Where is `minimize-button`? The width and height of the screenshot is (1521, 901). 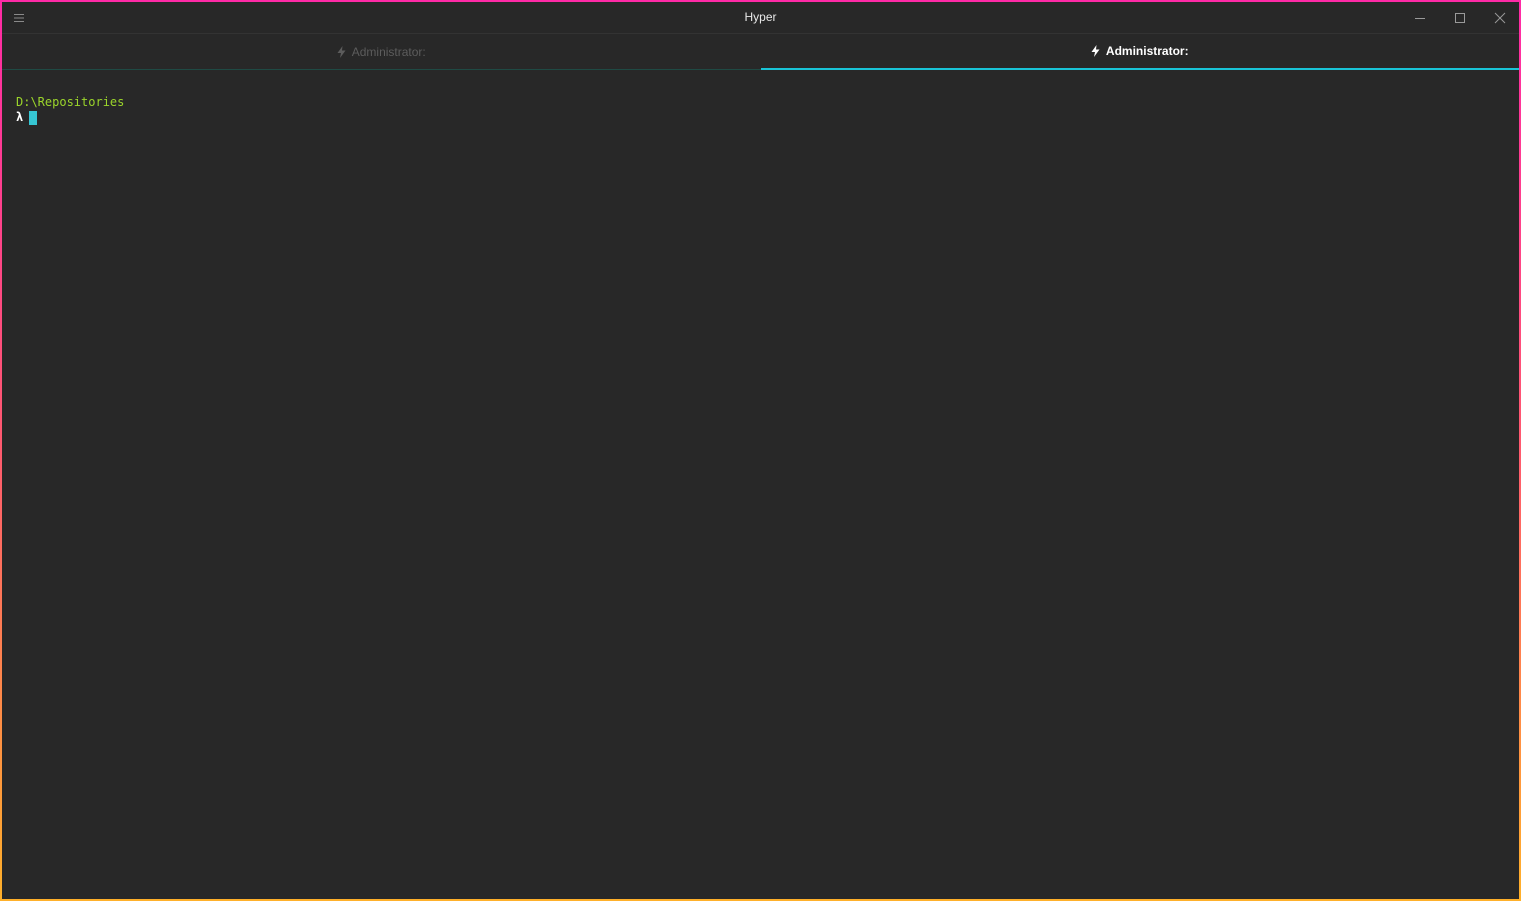
minimize-button is located at coordinates (1420, 18).